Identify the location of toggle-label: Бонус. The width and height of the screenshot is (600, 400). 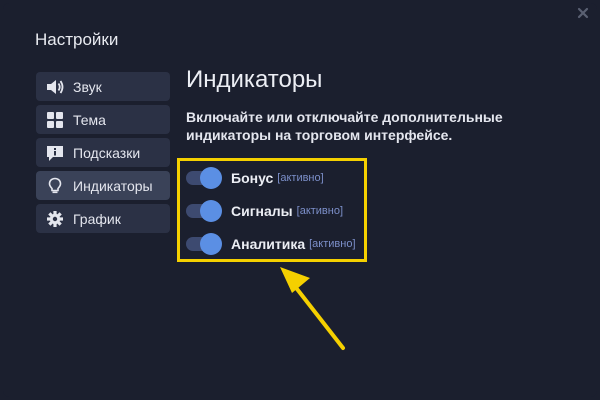
(252, 178).